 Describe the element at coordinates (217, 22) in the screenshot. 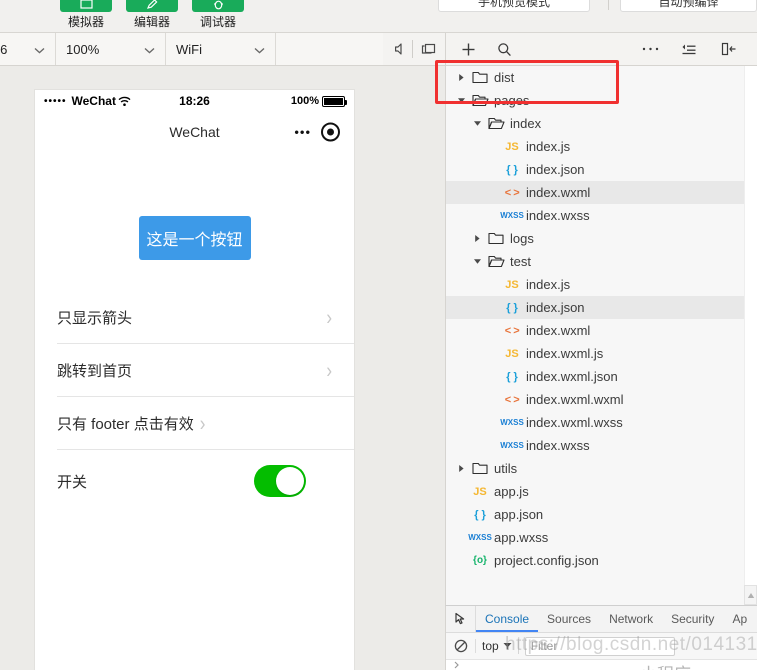

I see `mode-button-label: 调试器` at that location.